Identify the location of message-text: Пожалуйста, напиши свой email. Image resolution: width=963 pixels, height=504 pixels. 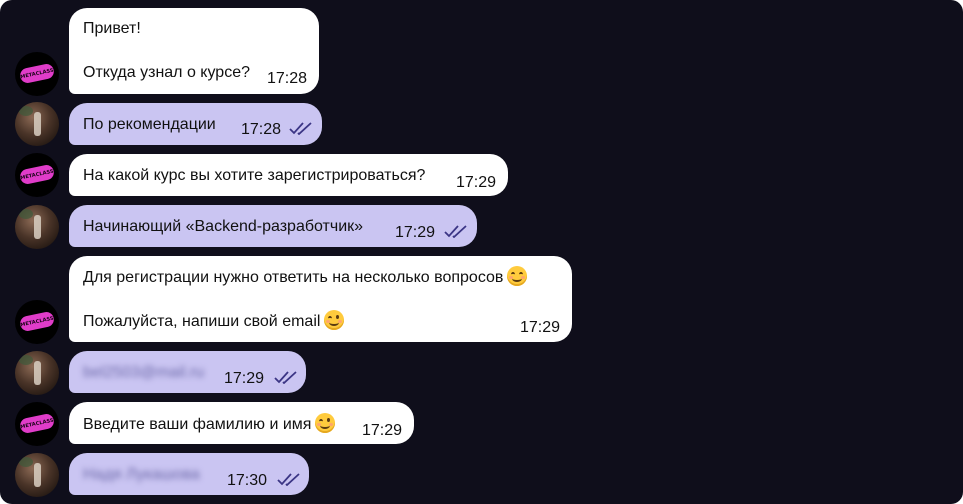
(214, 321).